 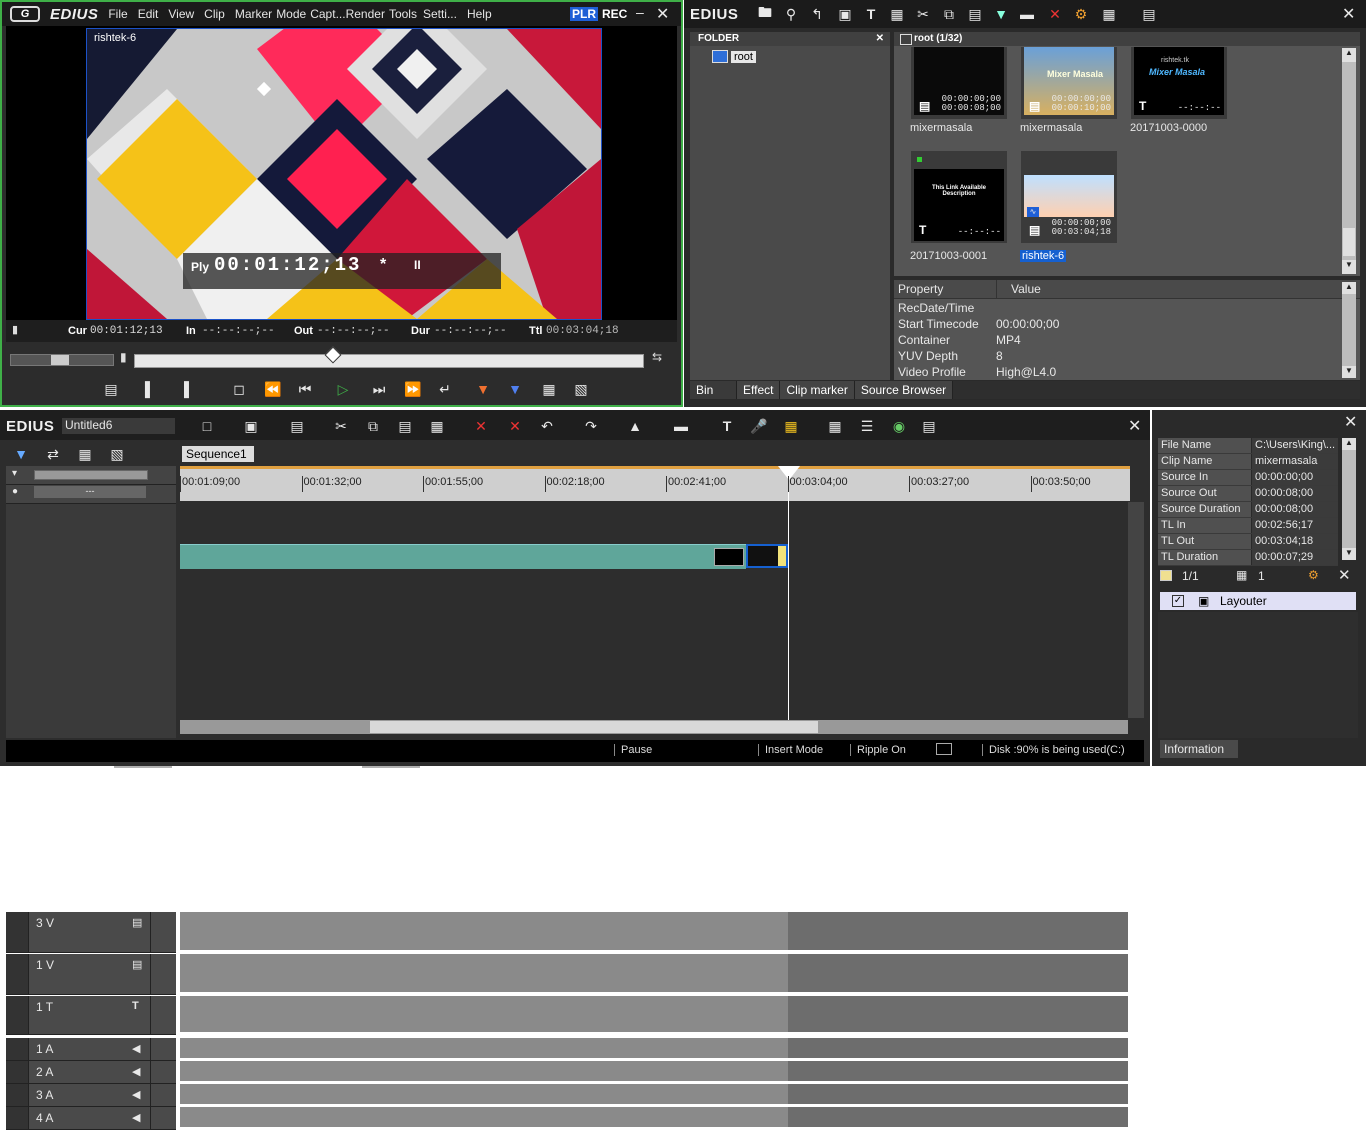 I want to click on speaker-icon: ◀, so click(x=136, y=1117).